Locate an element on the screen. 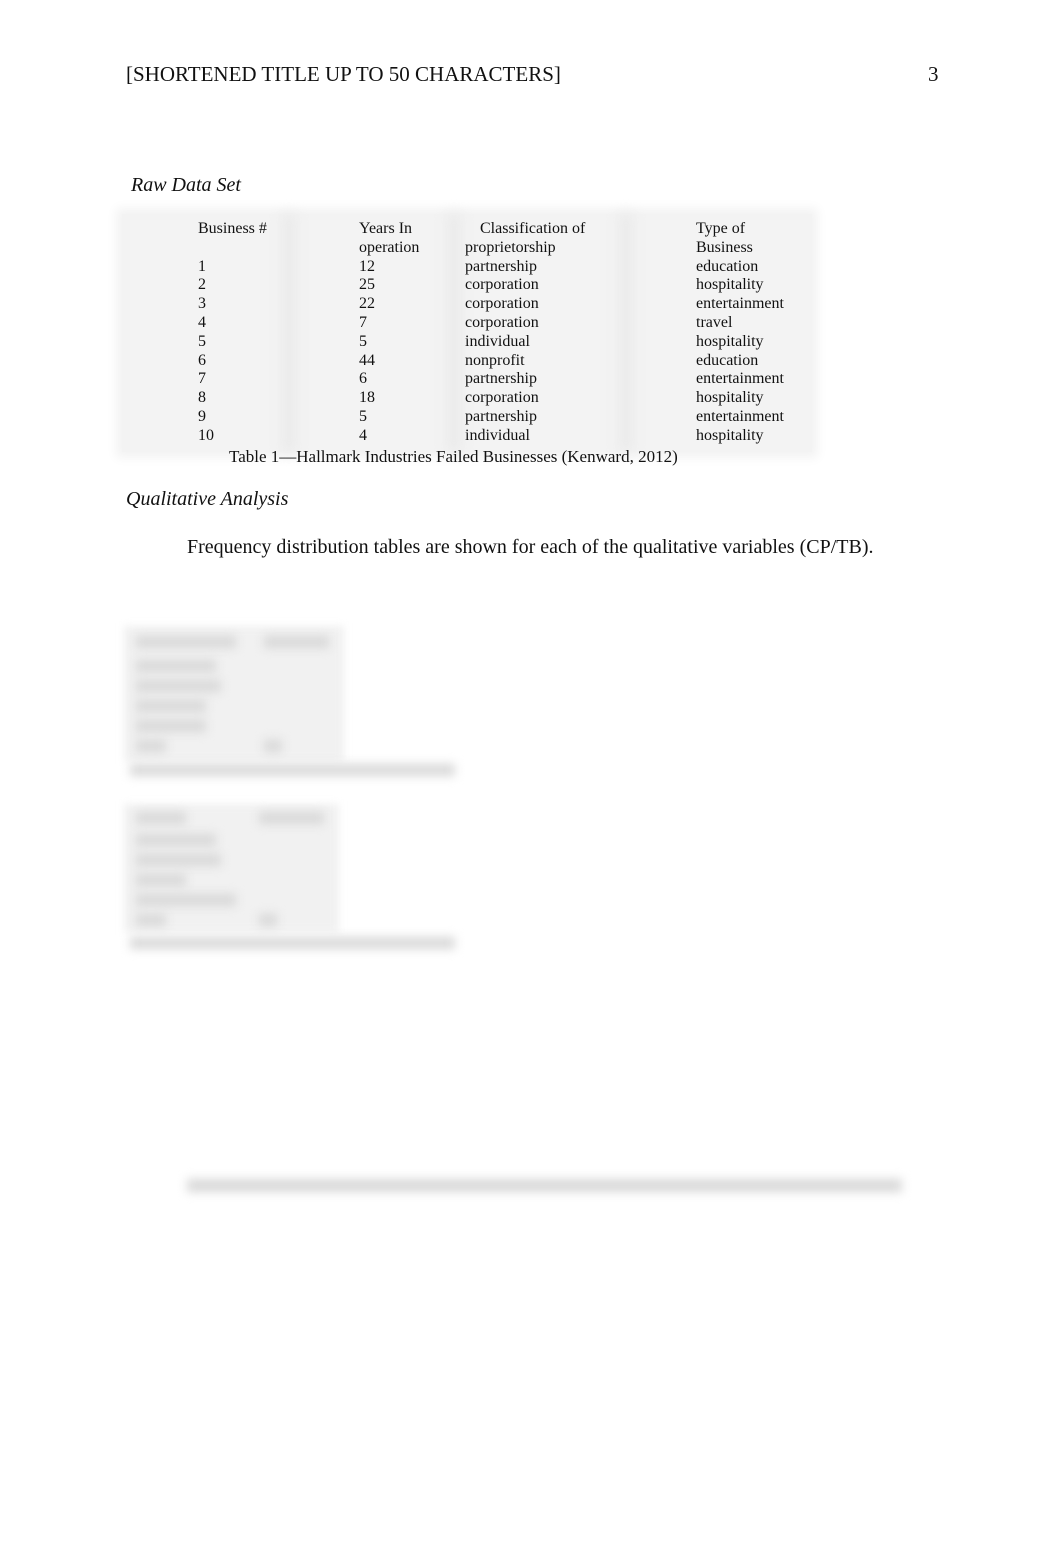 This screenshot has height=1556, width=1062. table-cell: 2 is located at coordinates (202, 285).